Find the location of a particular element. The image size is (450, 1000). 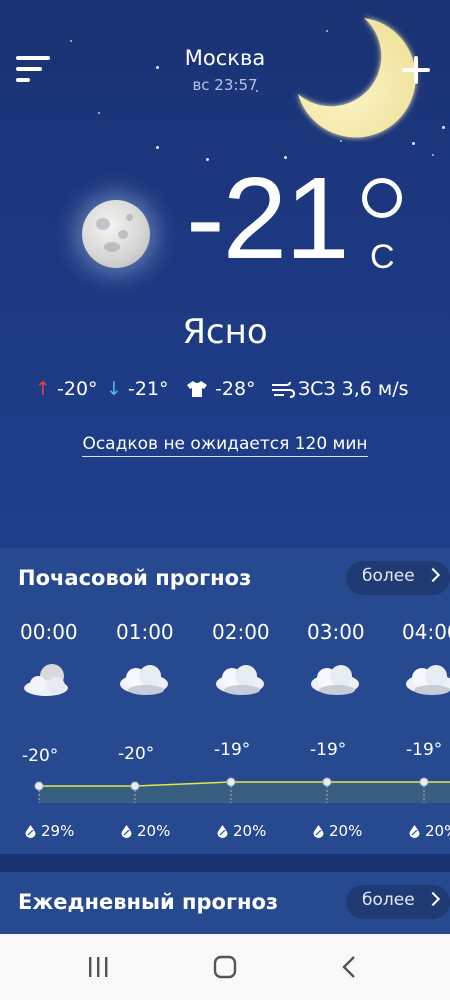

recent-apps-button is located at coordinates (98, 967).